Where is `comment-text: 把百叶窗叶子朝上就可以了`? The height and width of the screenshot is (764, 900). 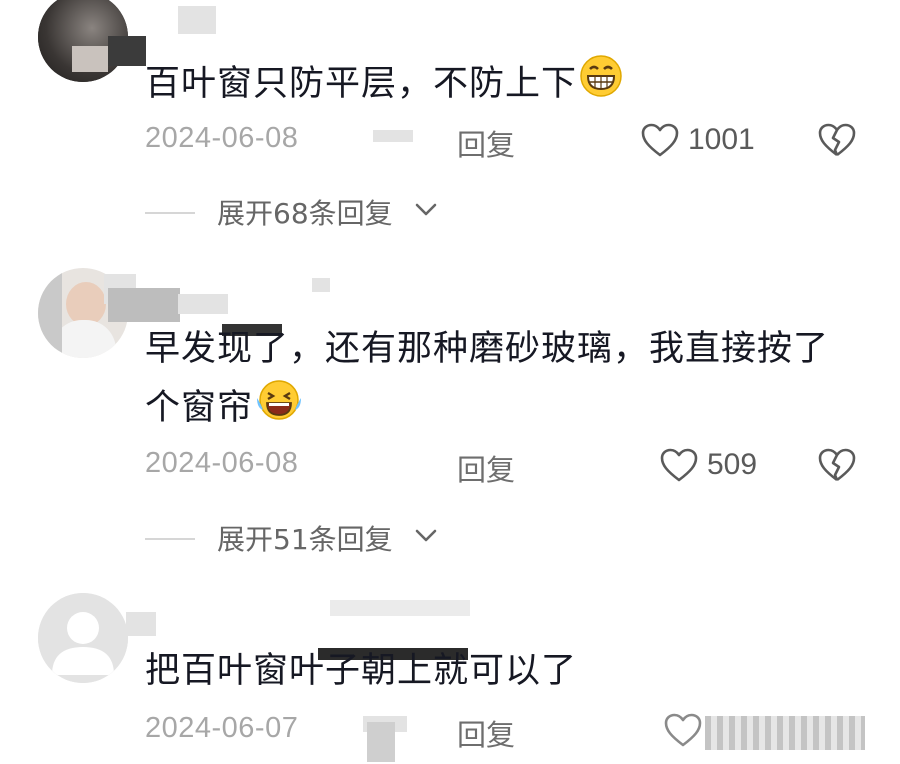 comment-text: 把百叶窗叶子朝上就可以了 is located at coordinates (361, 671).